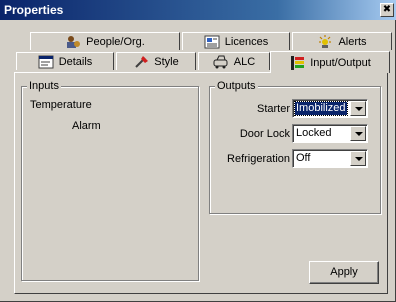 This screenshot has width=396, height=302. Describe the element at coordinates (303, 158) in the screenshot. I see `refrigeration-value: Off` at that location.